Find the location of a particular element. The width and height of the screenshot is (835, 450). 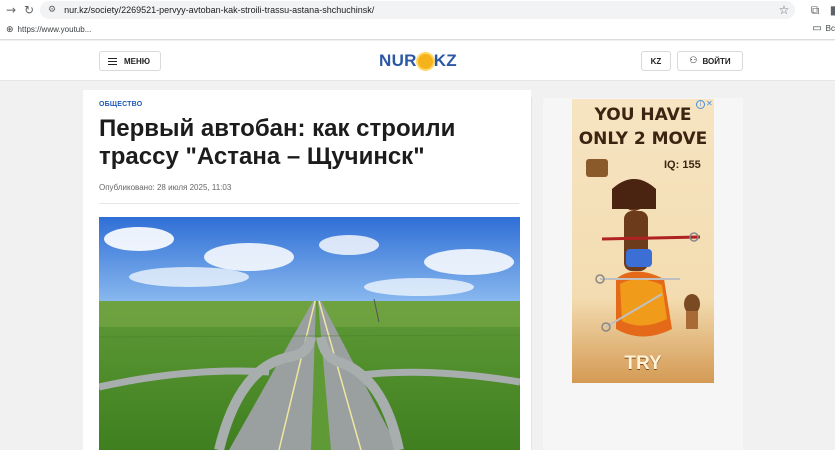

ad-banner: YOU HAVE ONLY 2 MOVE IQ: 155 TRY is located at coordinates (643, 241).